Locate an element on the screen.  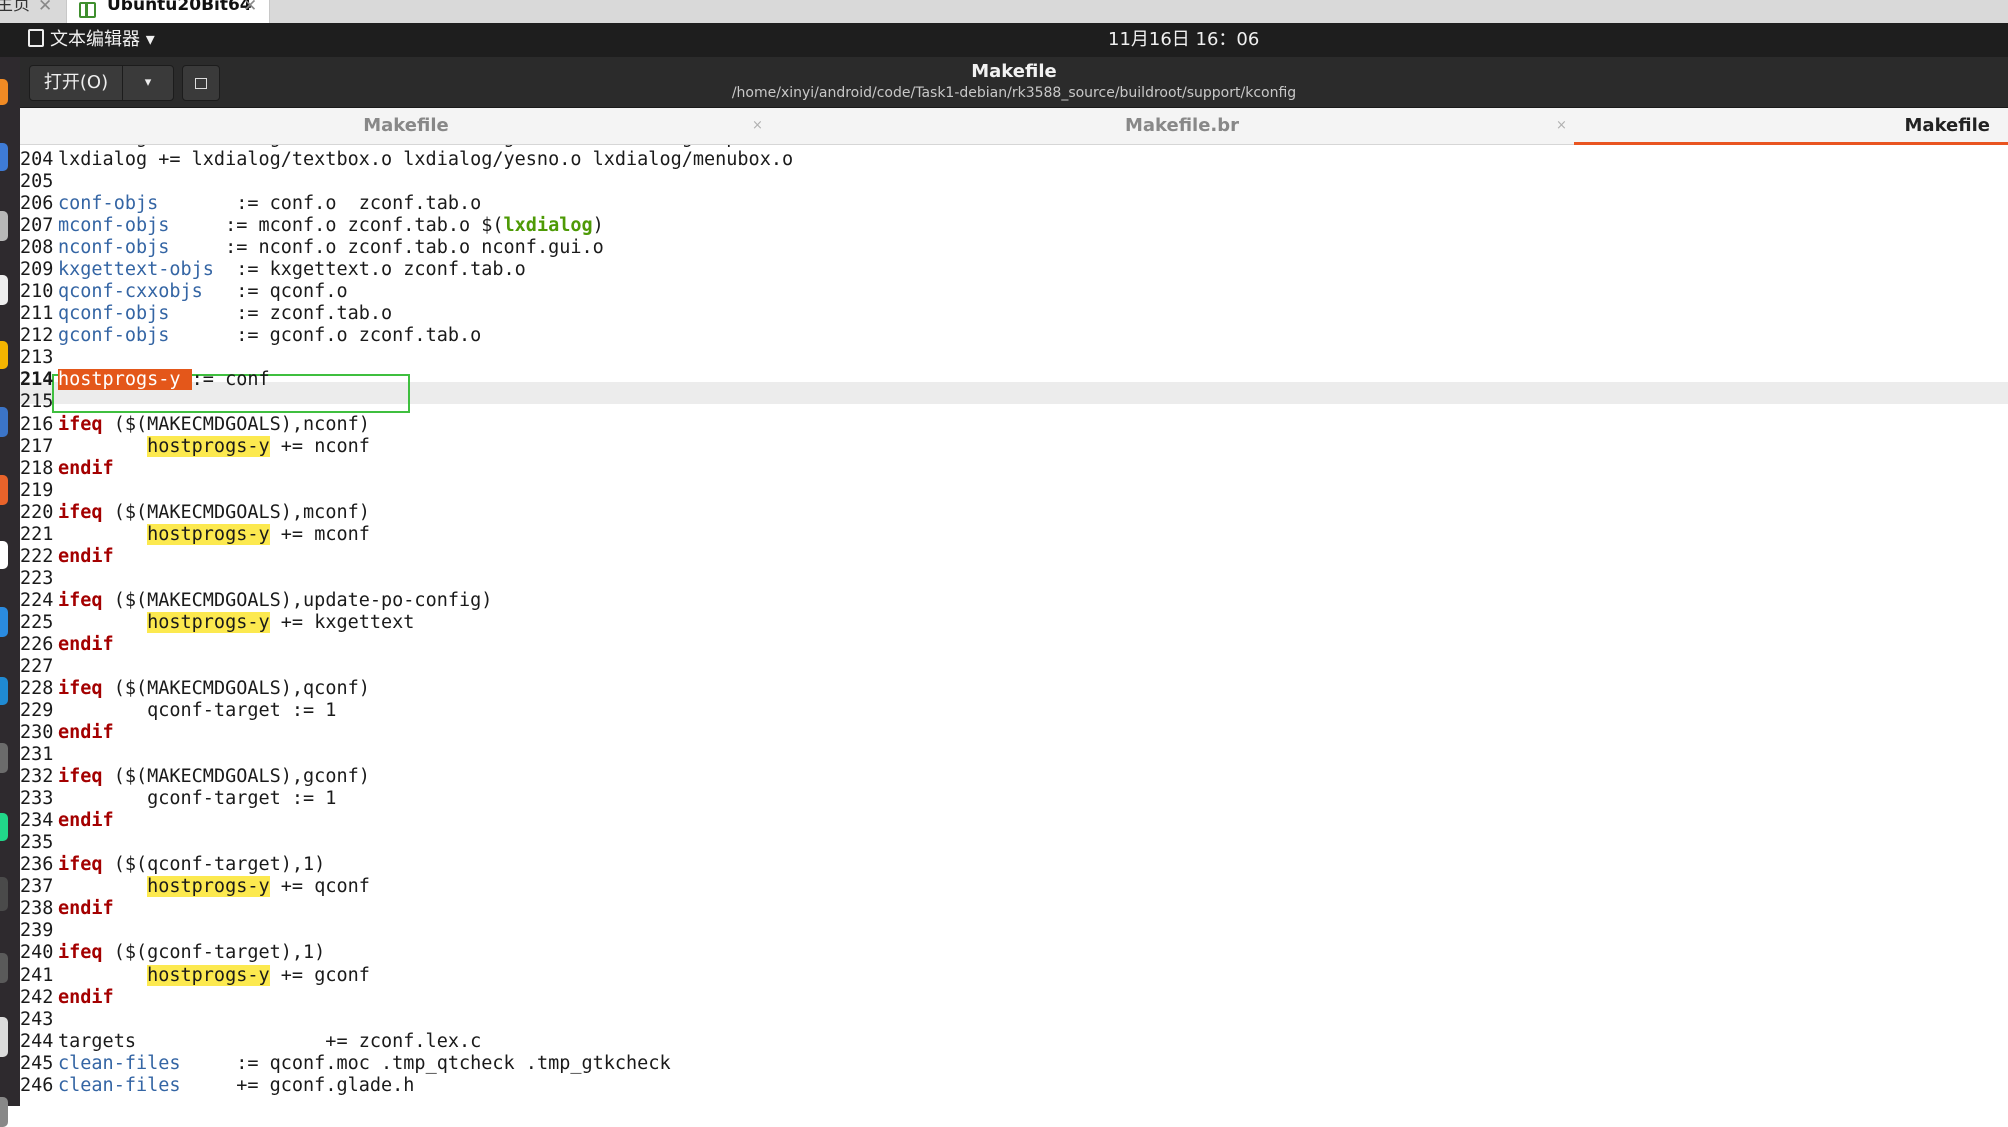
code-line: 226 endif is located at coordinates (1014, 645).